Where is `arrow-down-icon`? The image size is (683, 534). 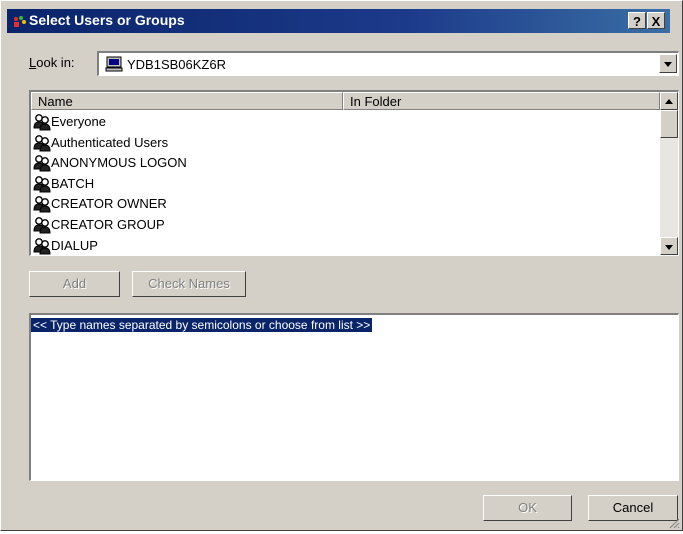
arrow-down-icon is located at coordinates (669, 247).